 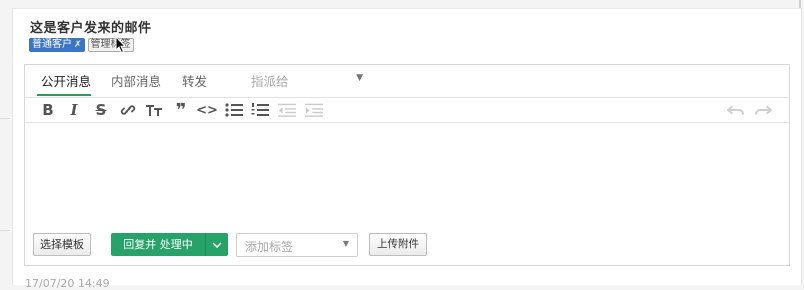 What do you see at coordinates (194, 80) in the screenshot?
I see `tab-forward: 转发` at bounding box center [194, 80].